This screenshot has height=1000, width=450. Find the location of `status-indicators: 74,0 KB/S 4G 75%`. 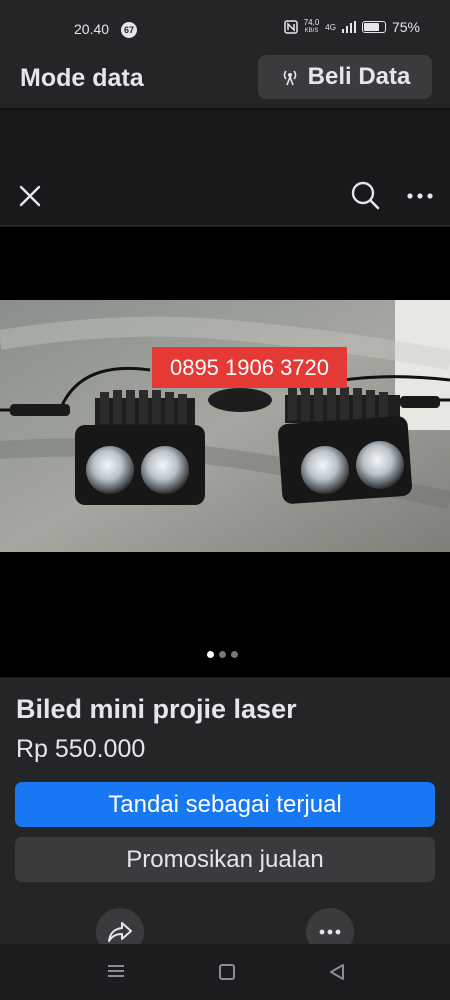

status-indicators: 74,0 KB/S 4G 75% is located at coordinates (351, 27).